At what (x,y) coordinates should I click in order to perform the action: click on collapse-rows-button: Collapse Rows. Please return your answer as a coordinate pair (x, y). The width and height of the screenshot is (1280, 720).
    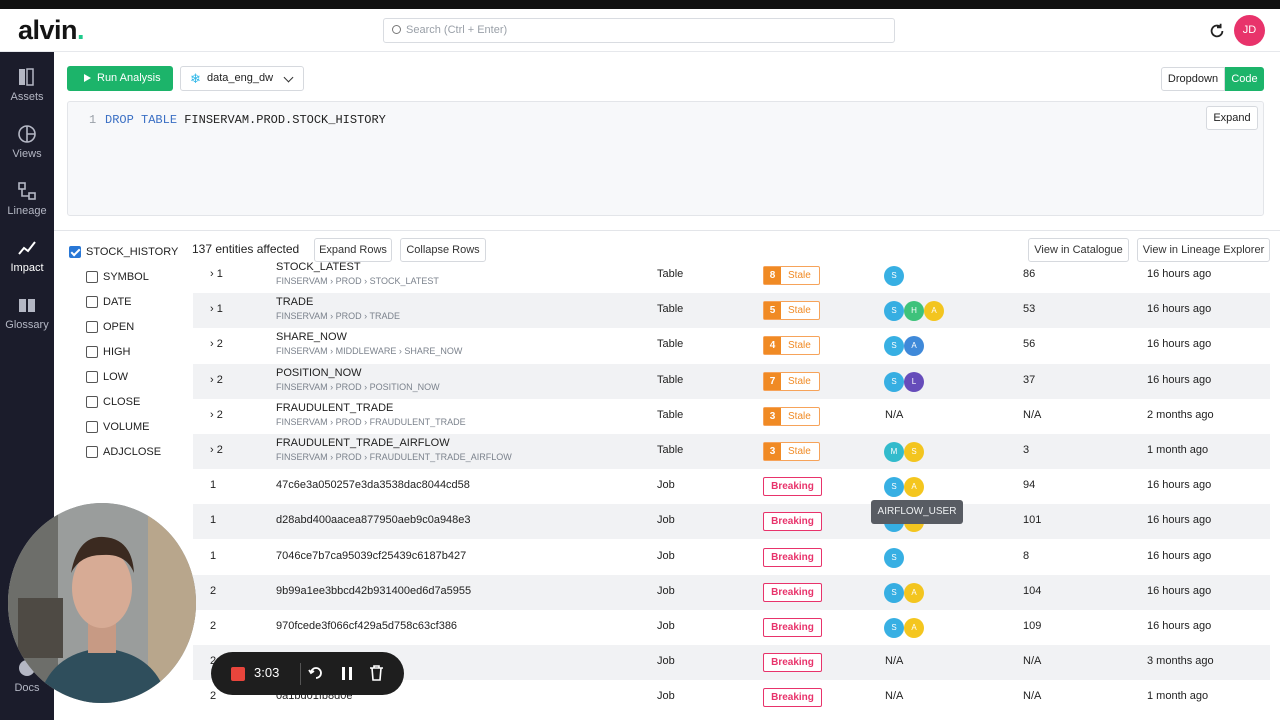
    Looking at the image, I should click on (443, 250).